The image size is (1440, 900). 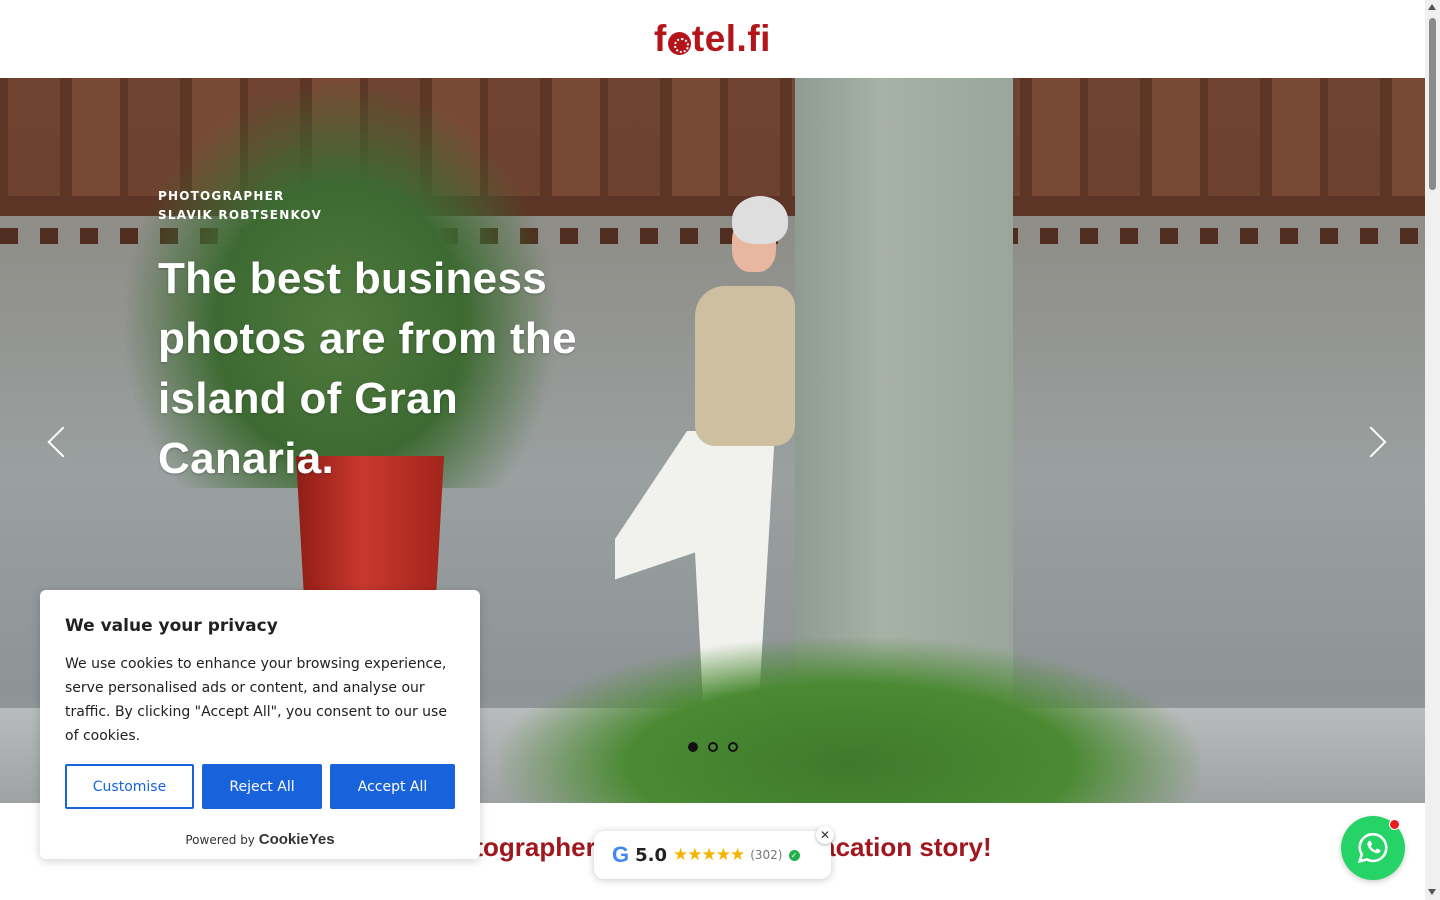 I want to click on accept-all-button: Accept All, so click(x=392, y=786).